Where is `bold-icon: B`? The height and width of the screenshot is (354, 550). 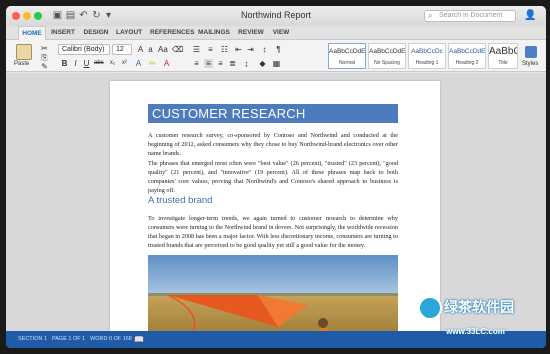
bold-icon: B is located at coordinates (64, 63).